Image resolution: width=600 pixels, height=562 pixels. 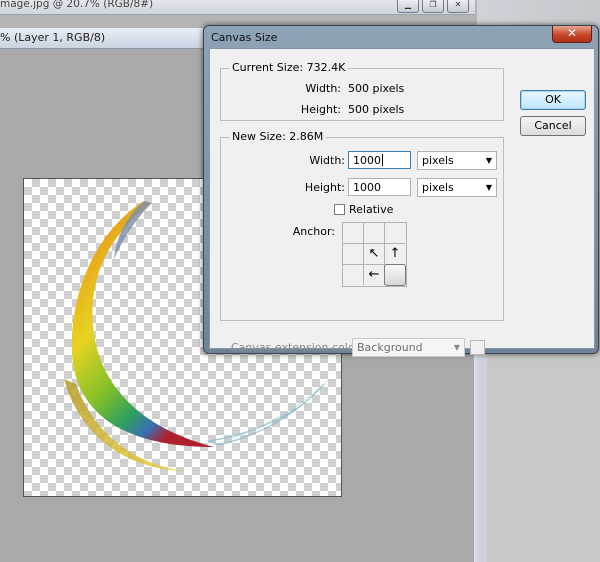 What do you see at coordinates (553, 100) in the screenshot?
I see `ok-button: OK` at bounding box center [553, 100].